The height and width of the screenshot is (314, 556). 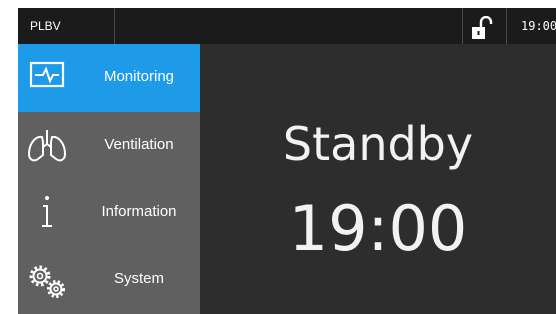 What do you see at coordinates (378, 228) in the screenshot?
I see `main-clock: 19:00` at bounding box center [378, 228].